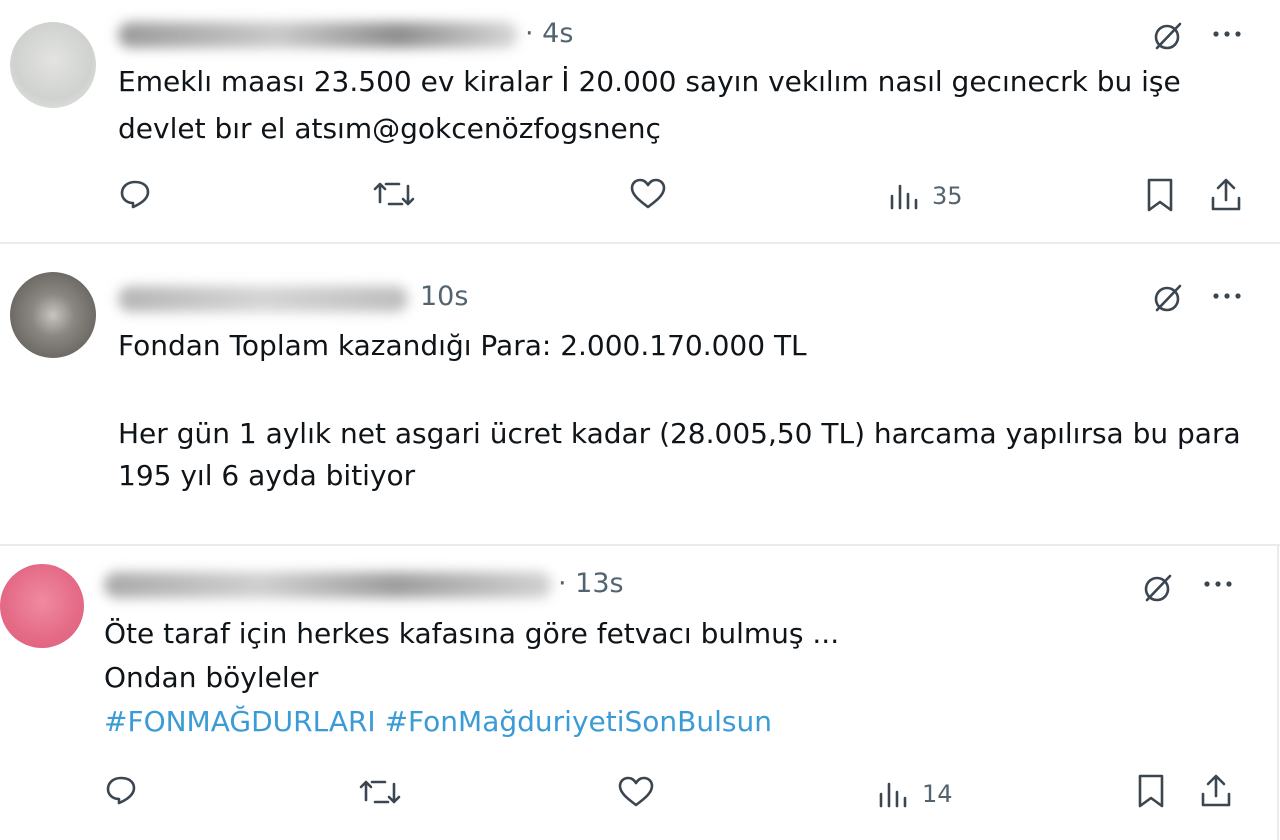 The height and width of the screenshot is (840, 1280). Describe the element at coordinates (267, 475) in the screenshot. I see `tweet-text-line: 195 yıl 6 ayda bitiyor` at that location.